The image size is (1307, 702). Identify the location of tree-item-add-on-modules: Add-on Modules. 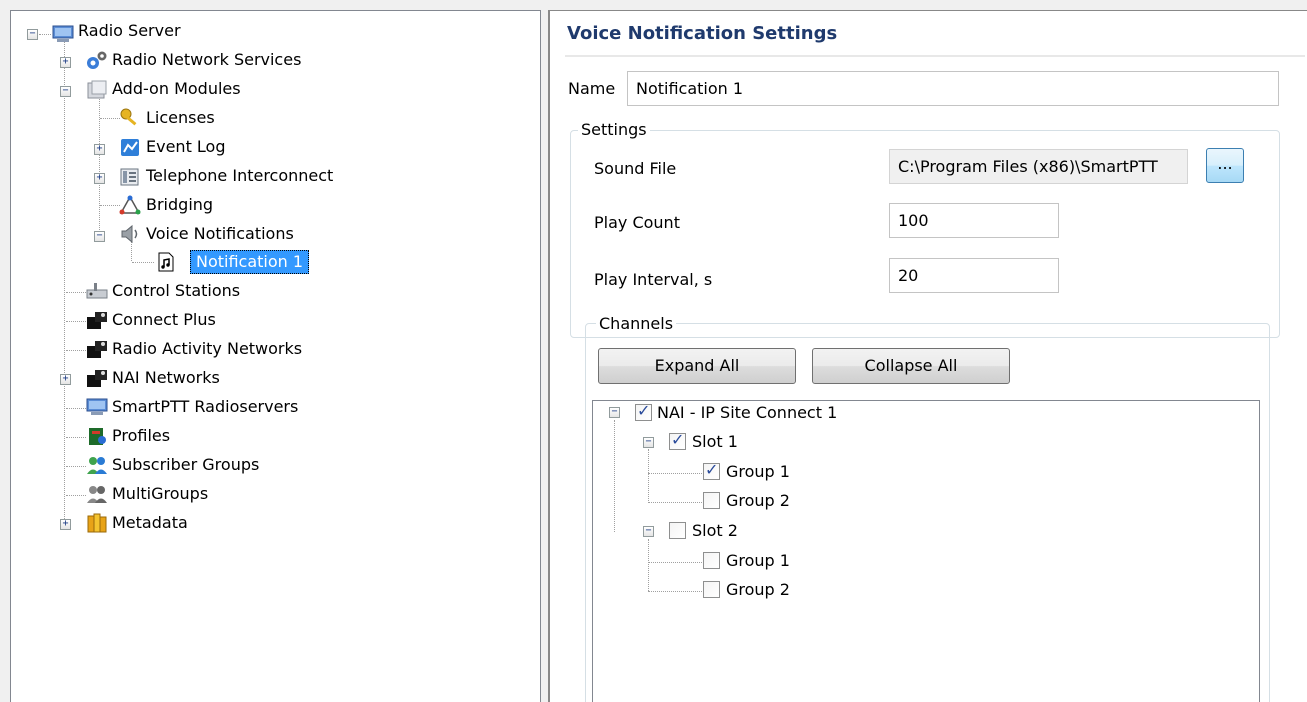
(176, 89).